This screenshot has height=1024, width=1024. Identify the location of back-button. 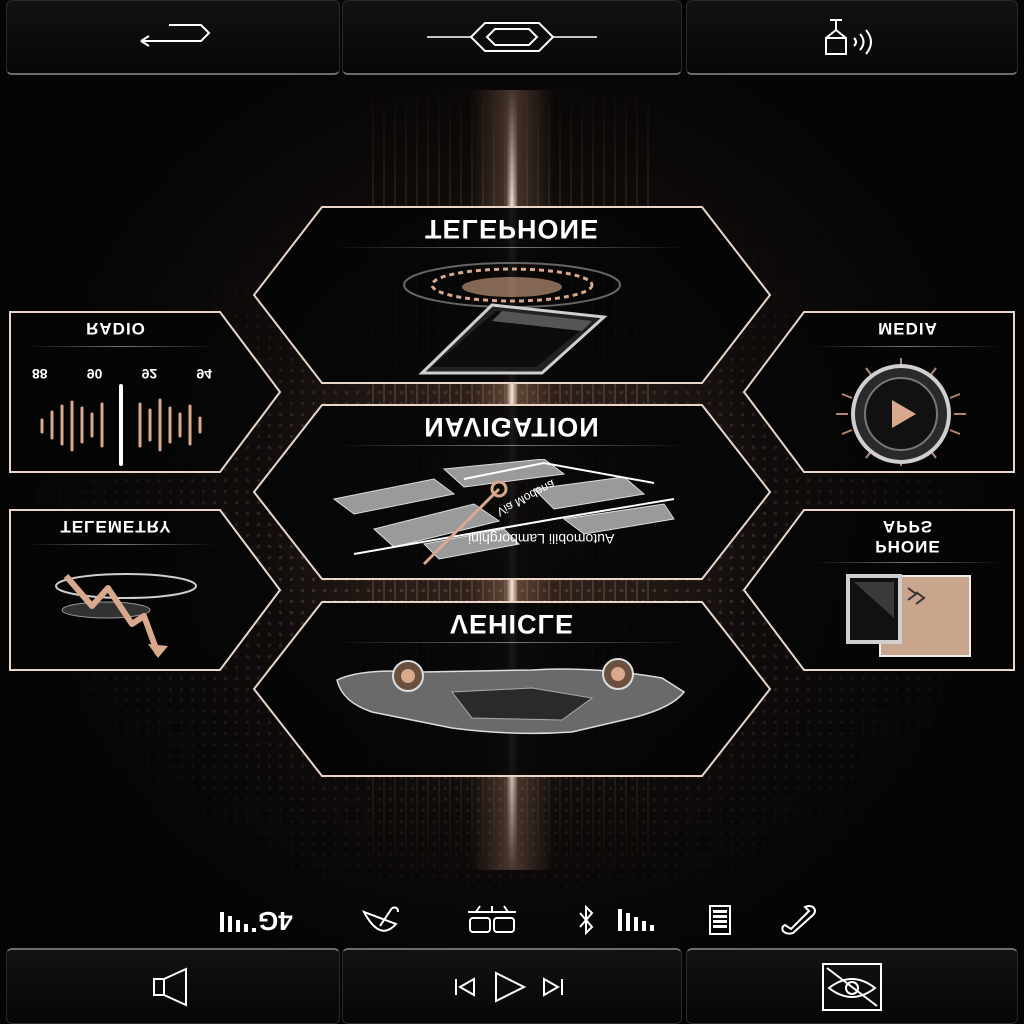
(173, 37).